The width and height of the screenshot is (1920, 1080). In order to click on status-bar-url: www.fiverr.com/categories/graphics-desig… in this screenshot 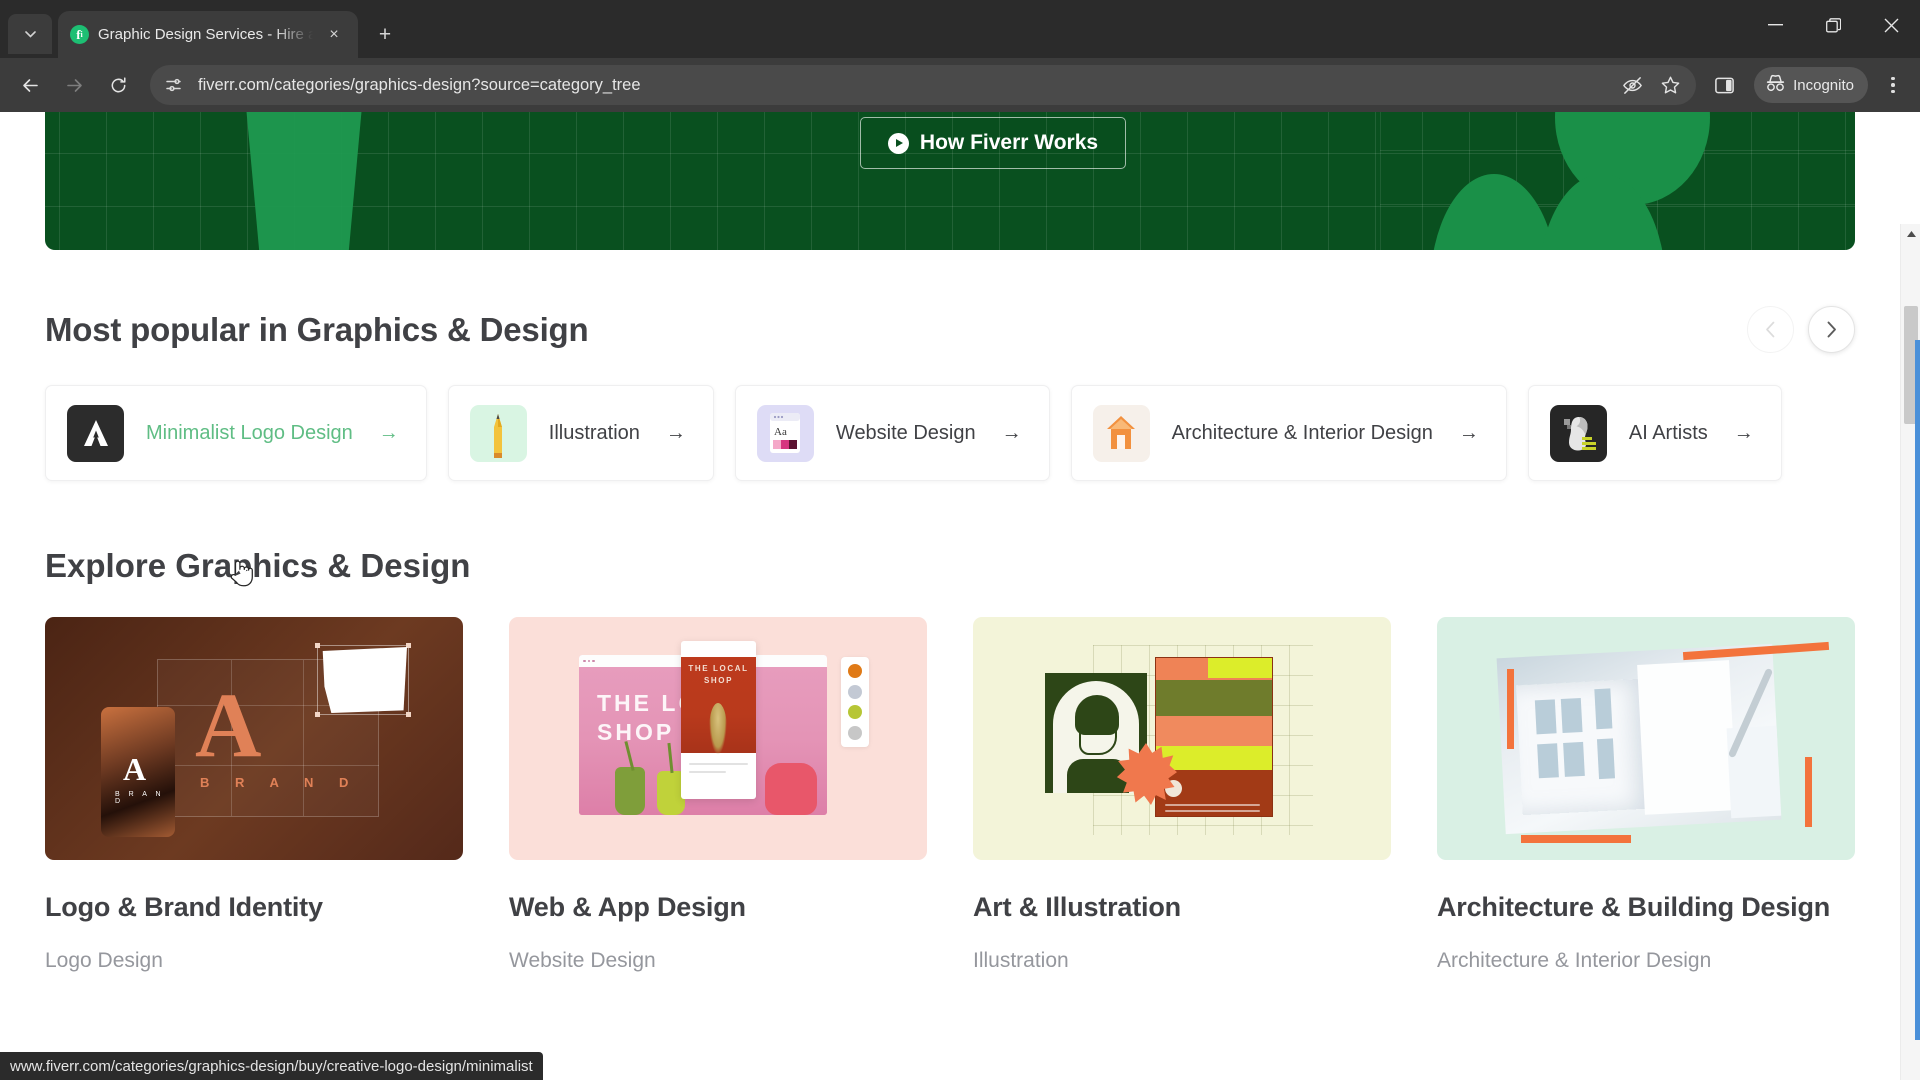, I will do `click(271, 1066)`.